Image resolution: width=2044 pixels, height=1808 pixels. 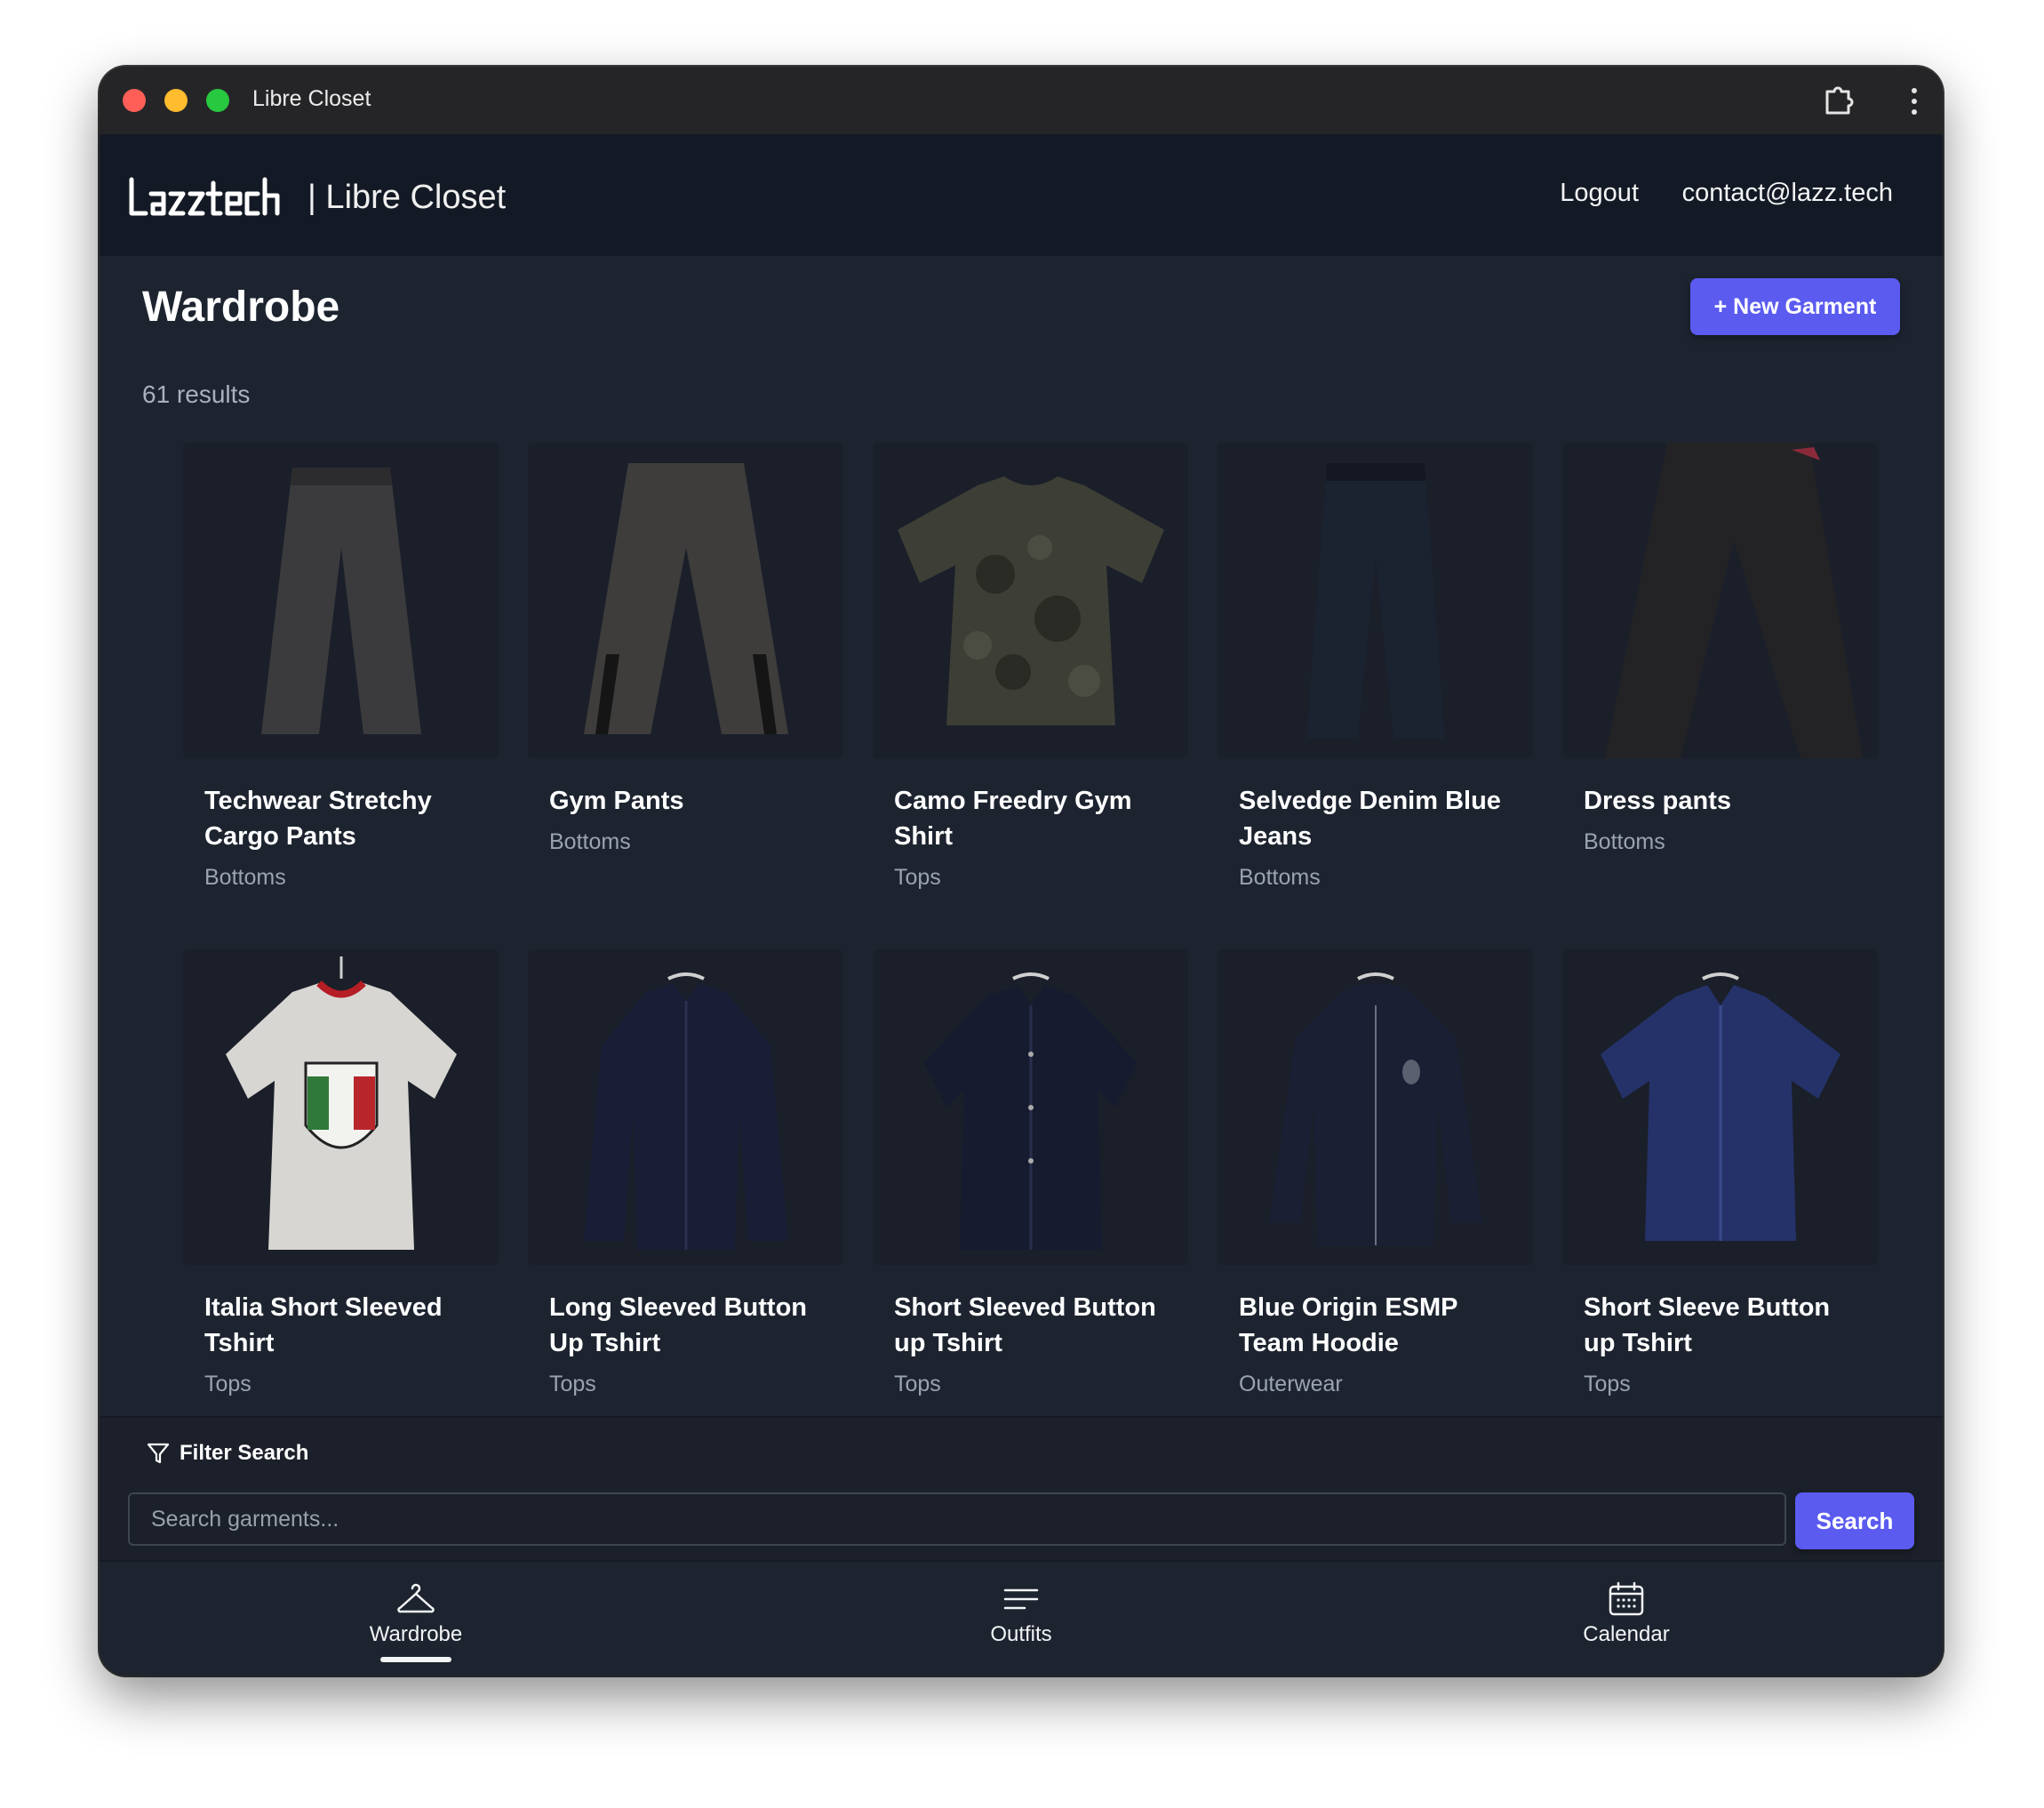 I want to click on page-title: Wardrobe, so click(x=241, y=307).